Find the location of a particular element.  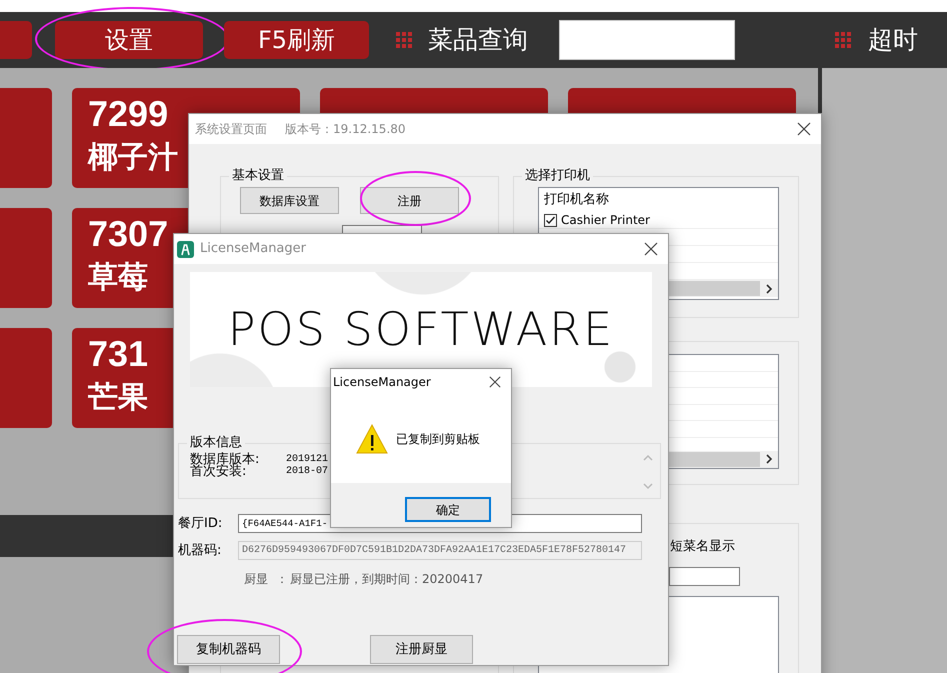

version-label: 数据库版本: is located at coordinates (225, 460).